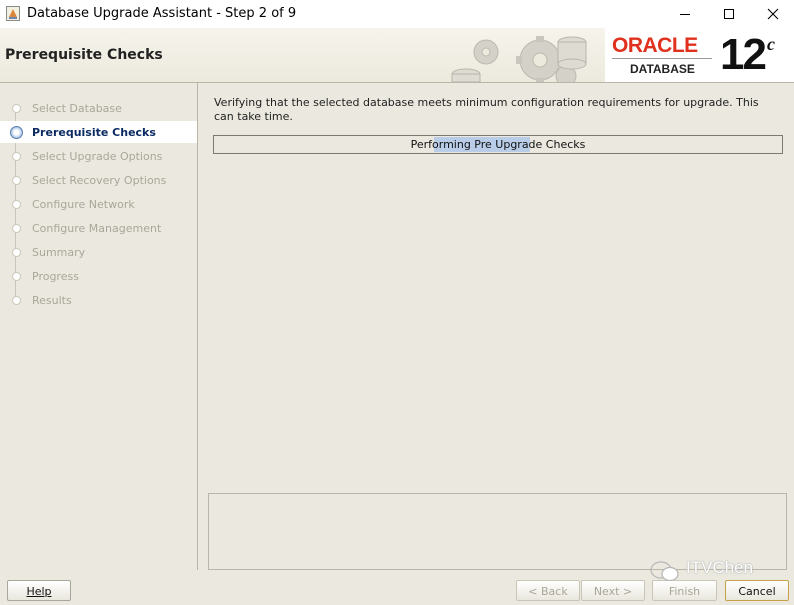 The width and height of the screenshot is (794, 605). I want to click on step-results: Results, so click(98, 300).